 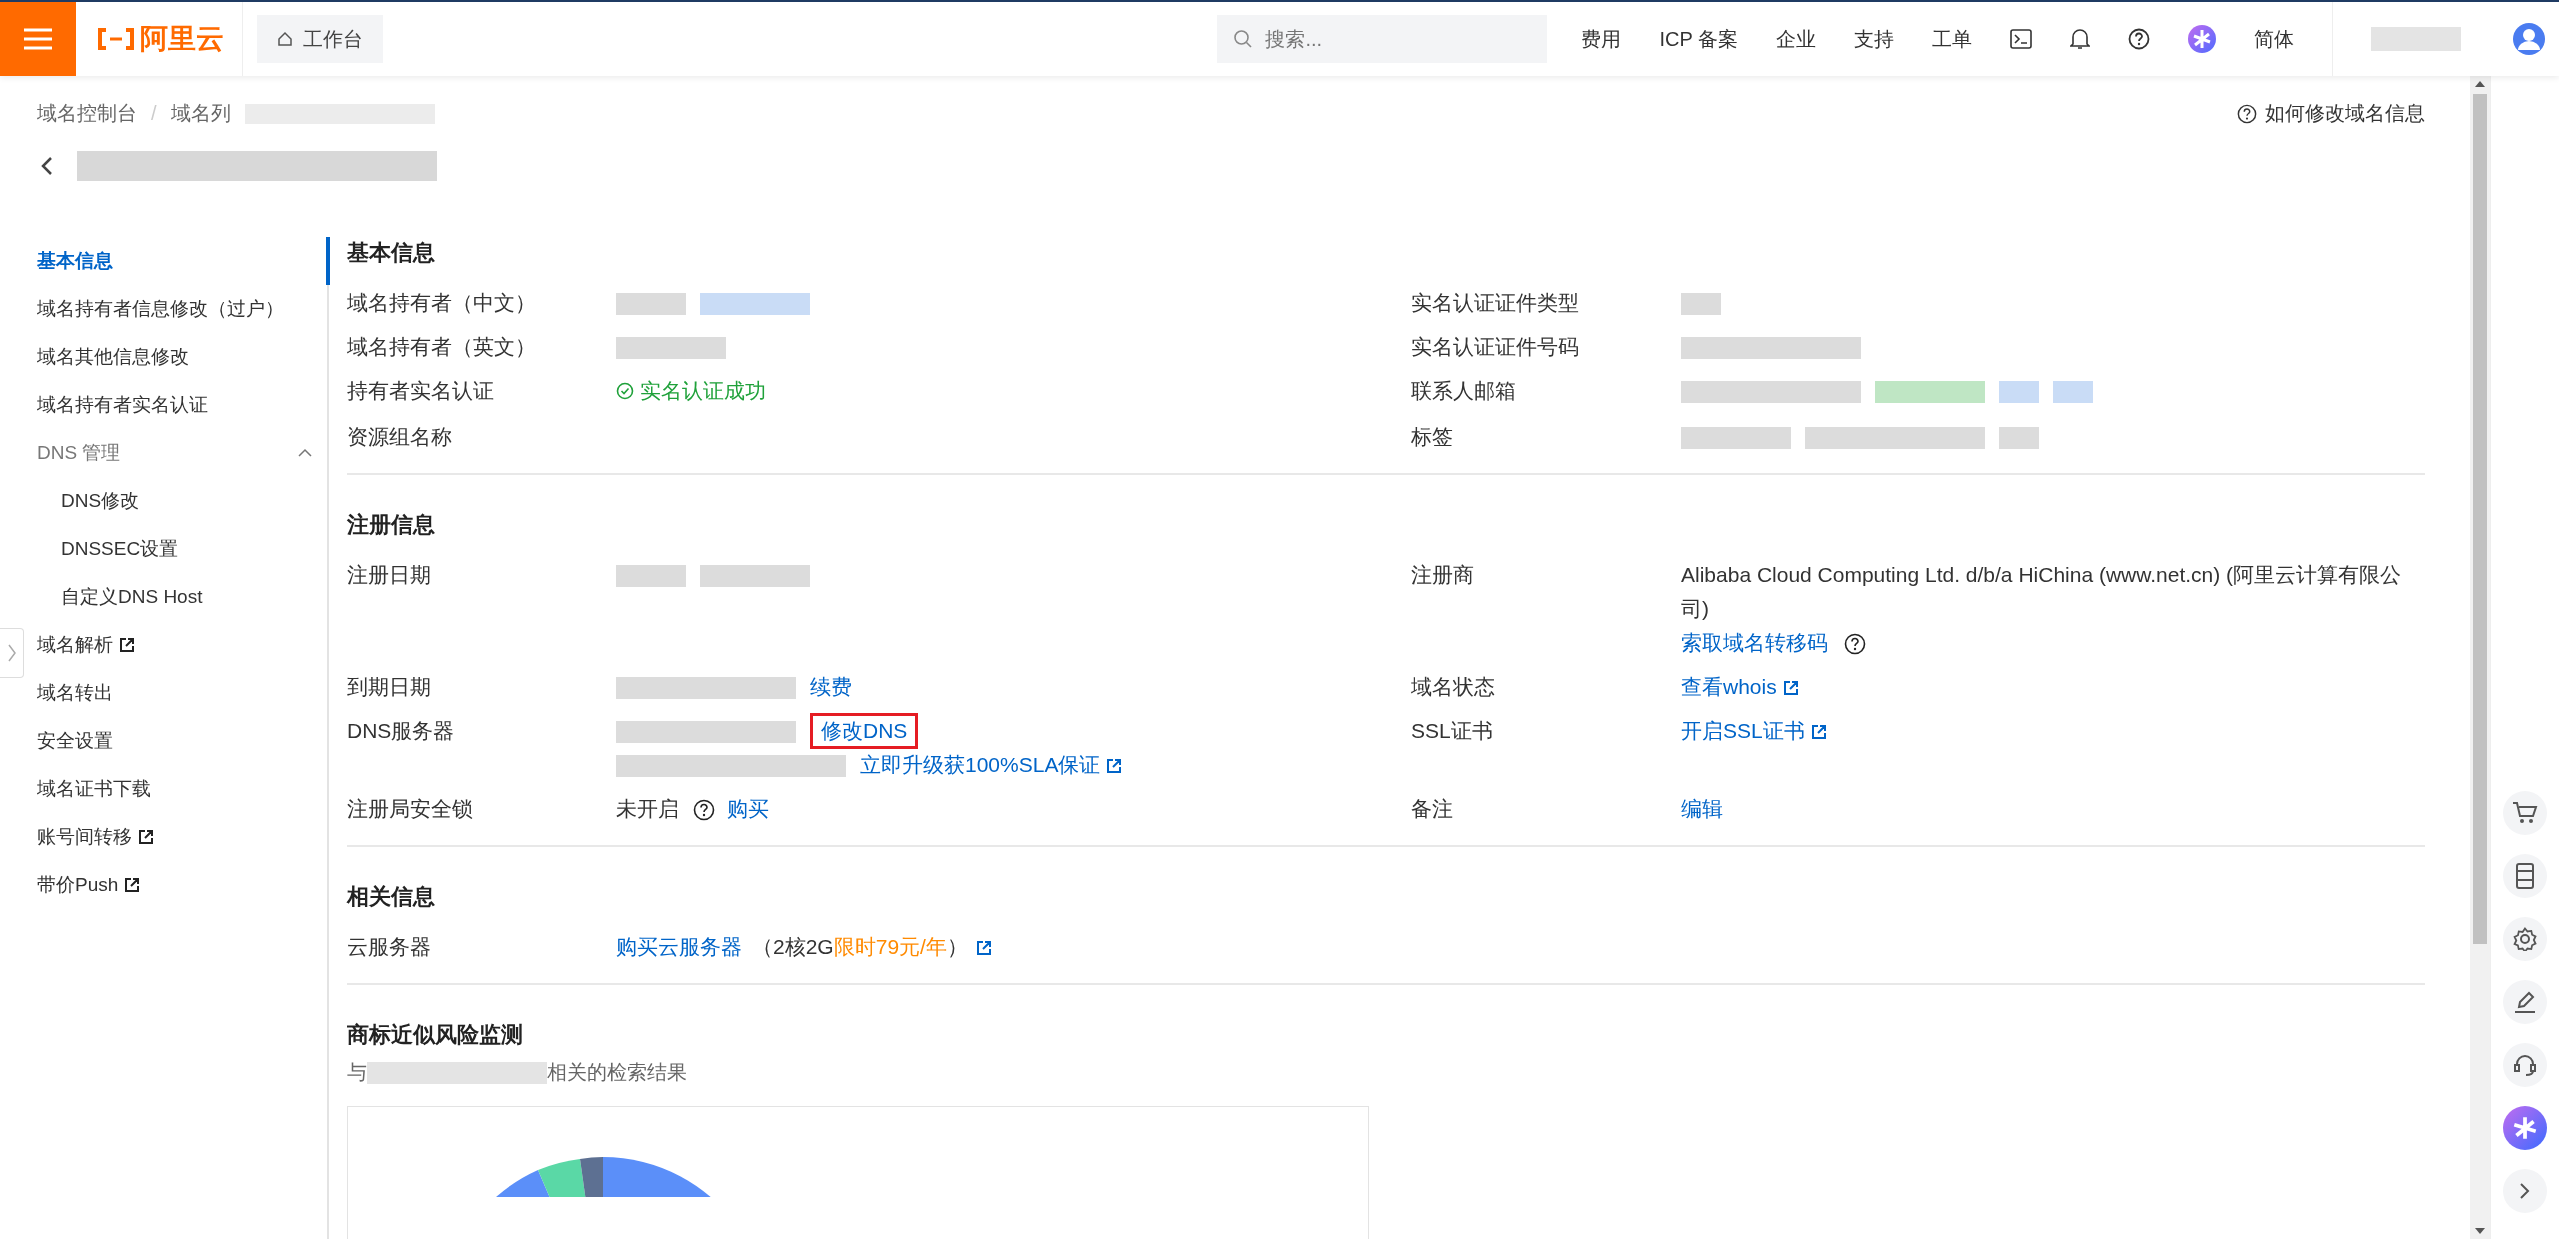 I want to click on sidebar-item: 域名证书下载, so click(x=183, y=789).